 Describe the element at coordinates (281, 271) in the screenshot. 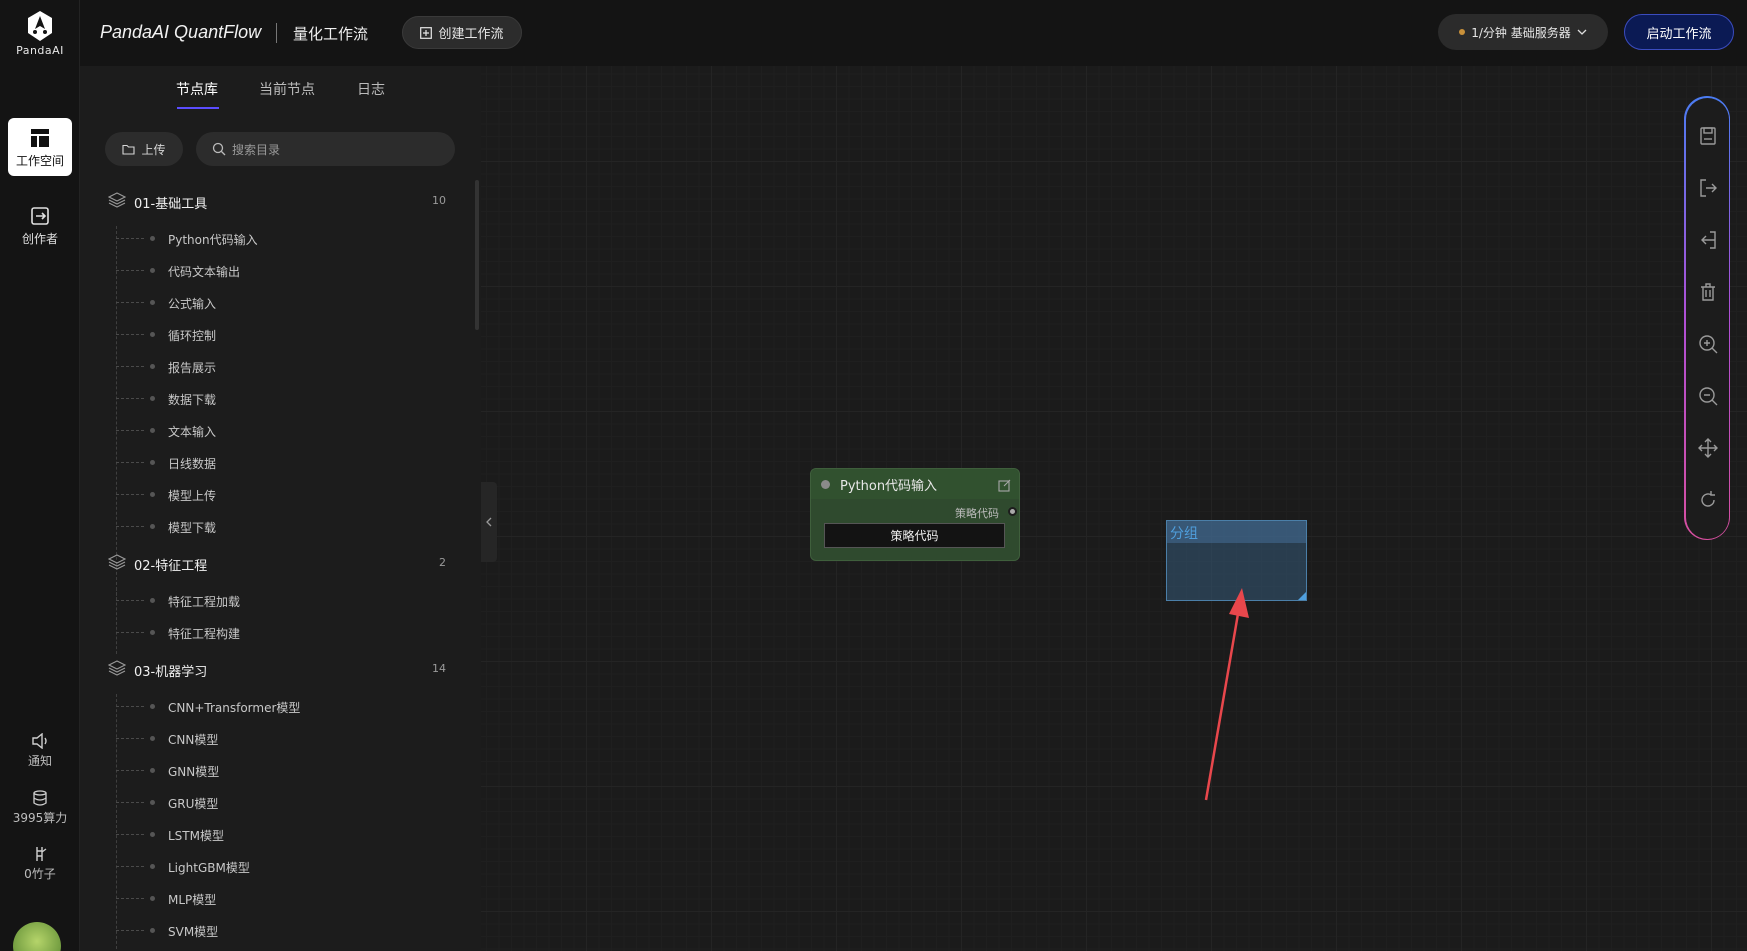

I see `node-item: 代码文本输出` at that location.